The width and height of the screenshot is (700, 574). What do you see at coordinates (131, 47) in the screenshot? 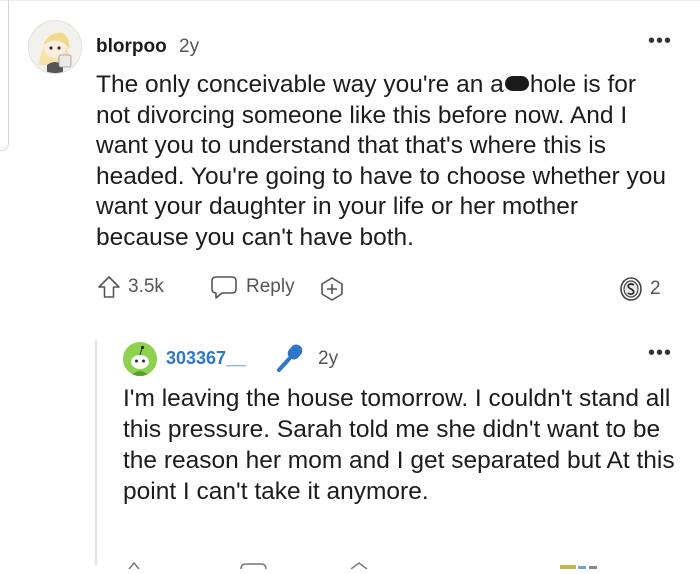
I see `comment-username: blorpoo` at bounding box center [131, 47].